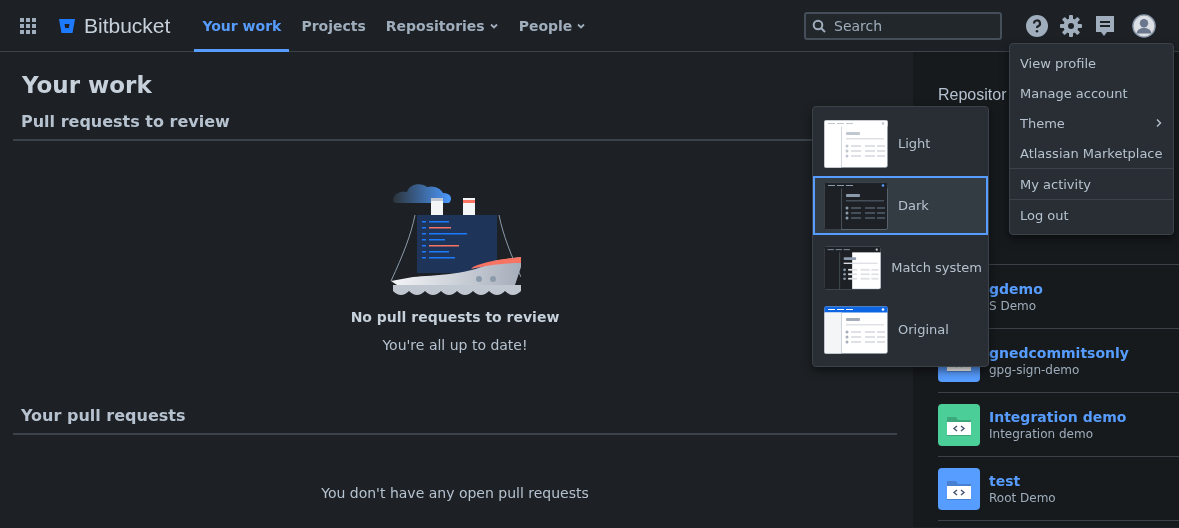  I want to click on page-title: Your work, so click(87, 85).